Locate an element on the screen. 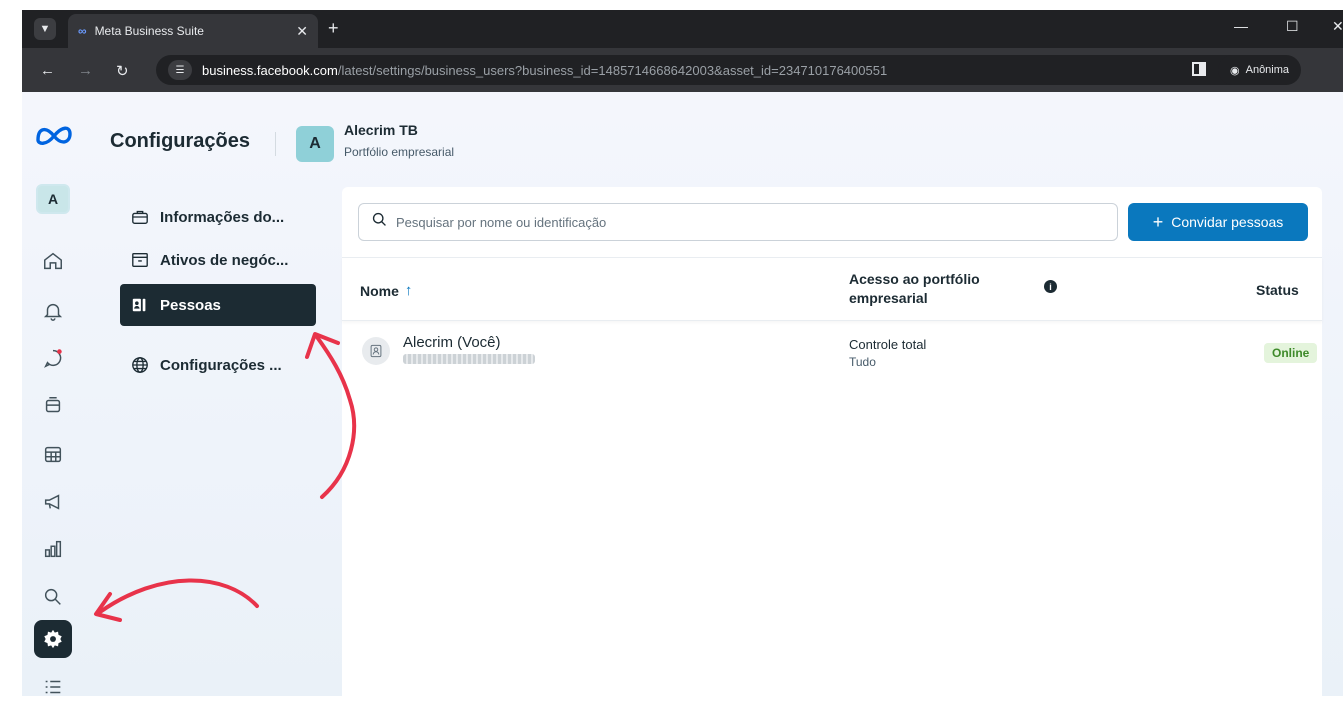 This screenshot has width=1343, height=702. new-tab-icon: + is located at coordinates (333, 28).